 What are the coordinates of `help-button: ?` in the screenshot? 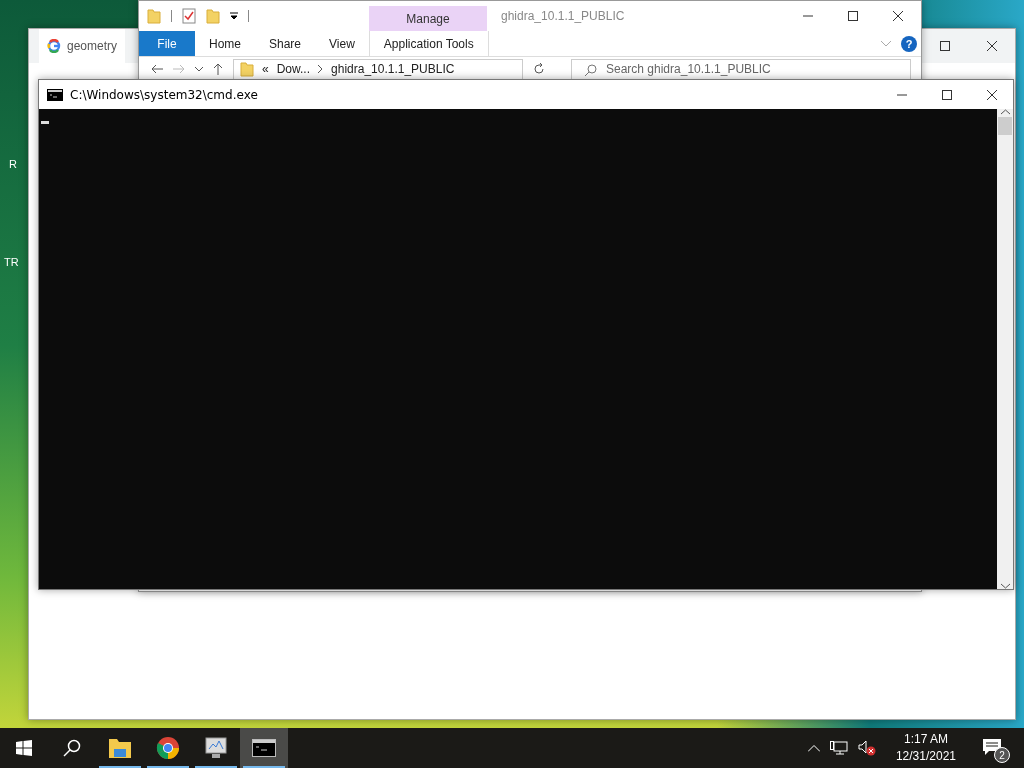 It's located at (909, 43).